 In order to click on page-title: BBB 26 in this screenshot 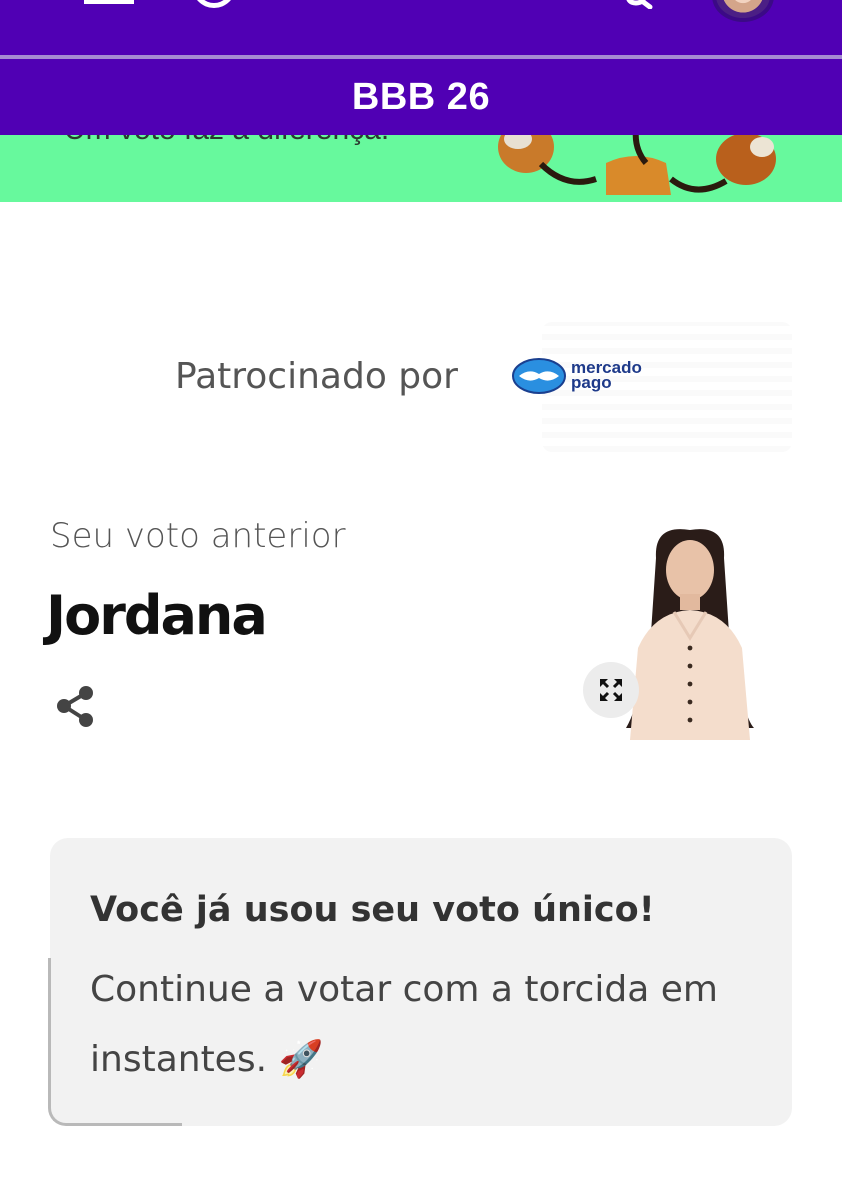, I will do `click(421, 96)`.